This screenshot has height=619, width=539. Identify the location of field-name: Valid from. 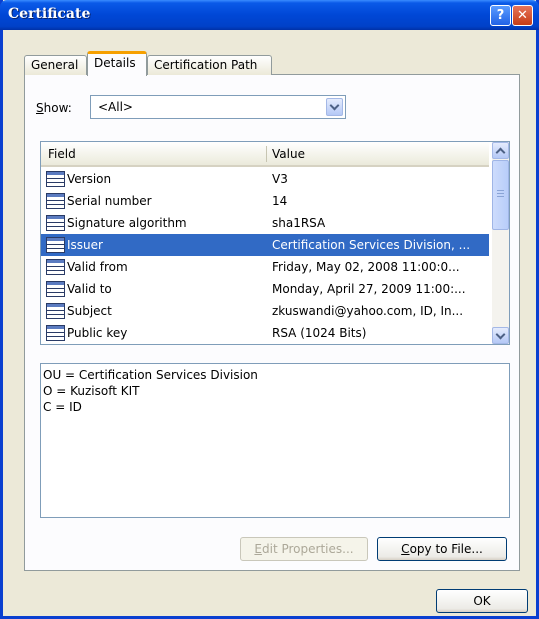
(97, 267).